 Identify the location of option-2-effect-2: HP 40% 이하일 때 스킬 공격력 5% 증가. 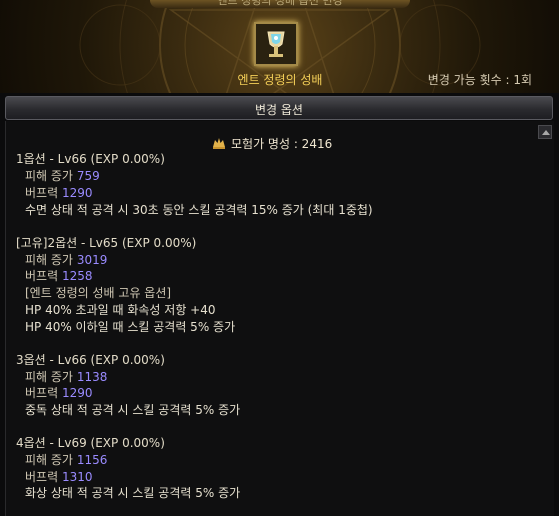
(130, 327).